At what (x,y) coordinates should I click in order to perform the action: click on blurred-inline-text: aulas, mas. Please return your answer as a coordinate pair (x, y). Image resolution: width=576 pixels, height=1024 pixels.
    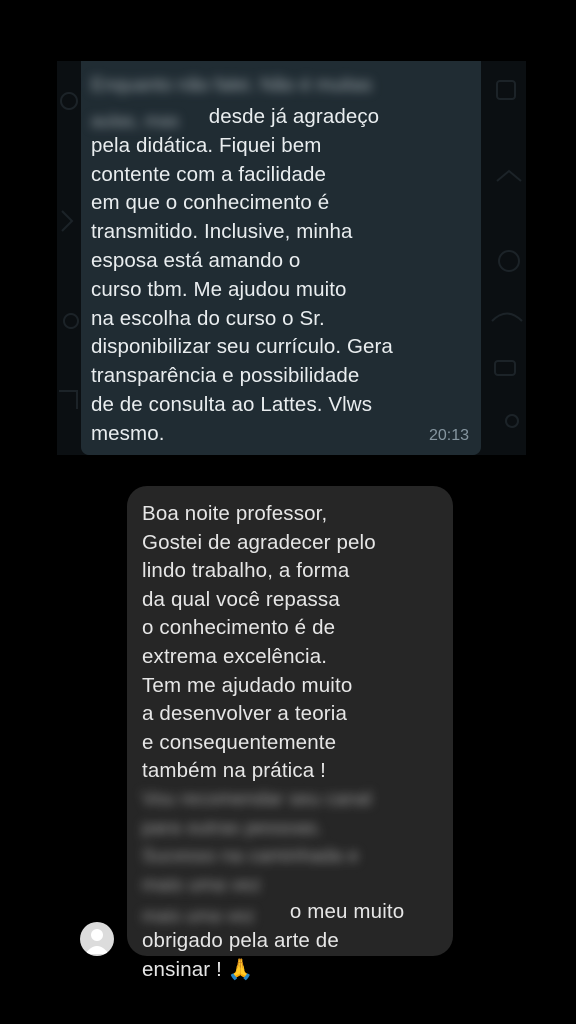
    Looking at the image, I should click on (135, 119).